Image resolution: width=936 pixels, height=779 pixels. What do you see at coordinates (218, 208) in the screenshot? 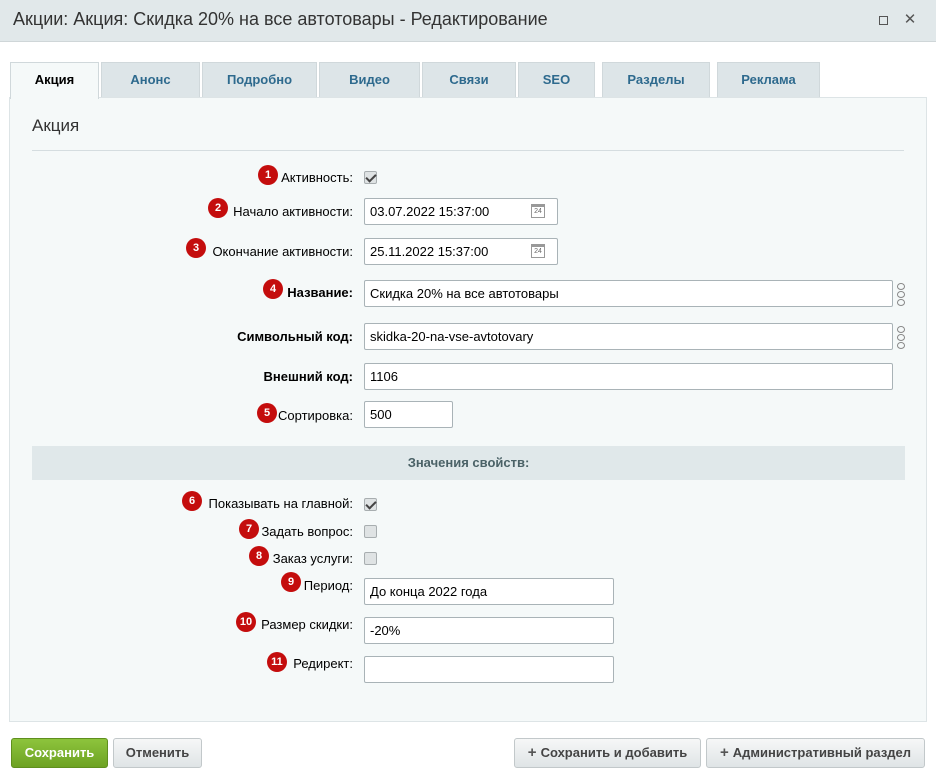
I see `marker-2: 2` at bounding box center [218, 208].